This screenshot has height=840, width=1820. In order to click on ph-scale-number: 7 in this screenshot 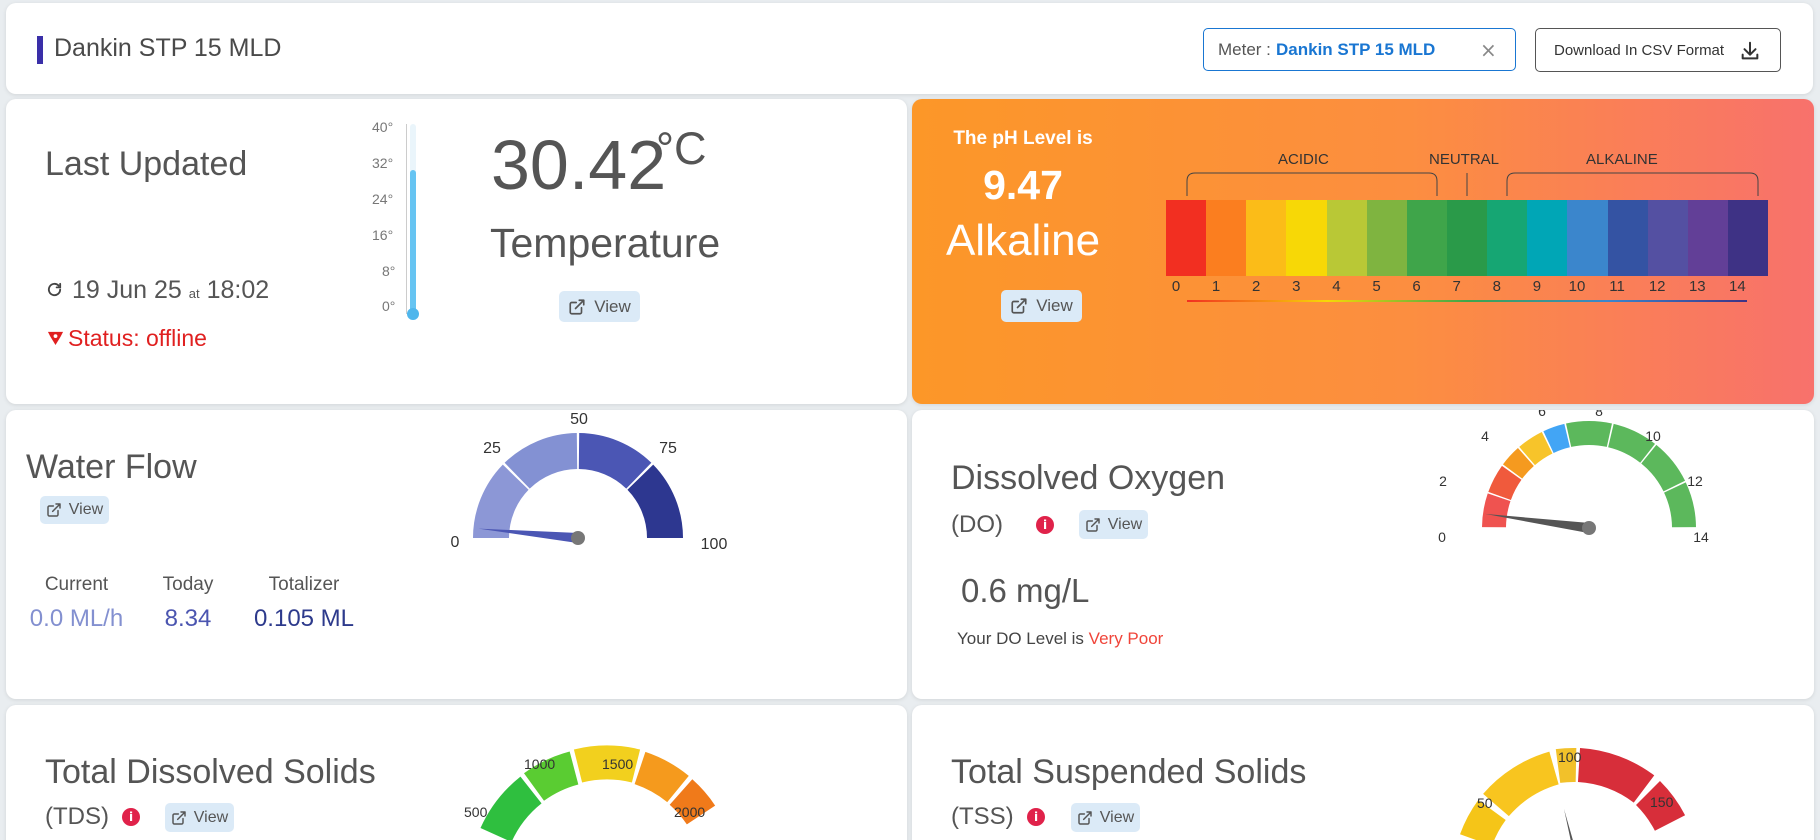, I will do `click(1456, 286)`.